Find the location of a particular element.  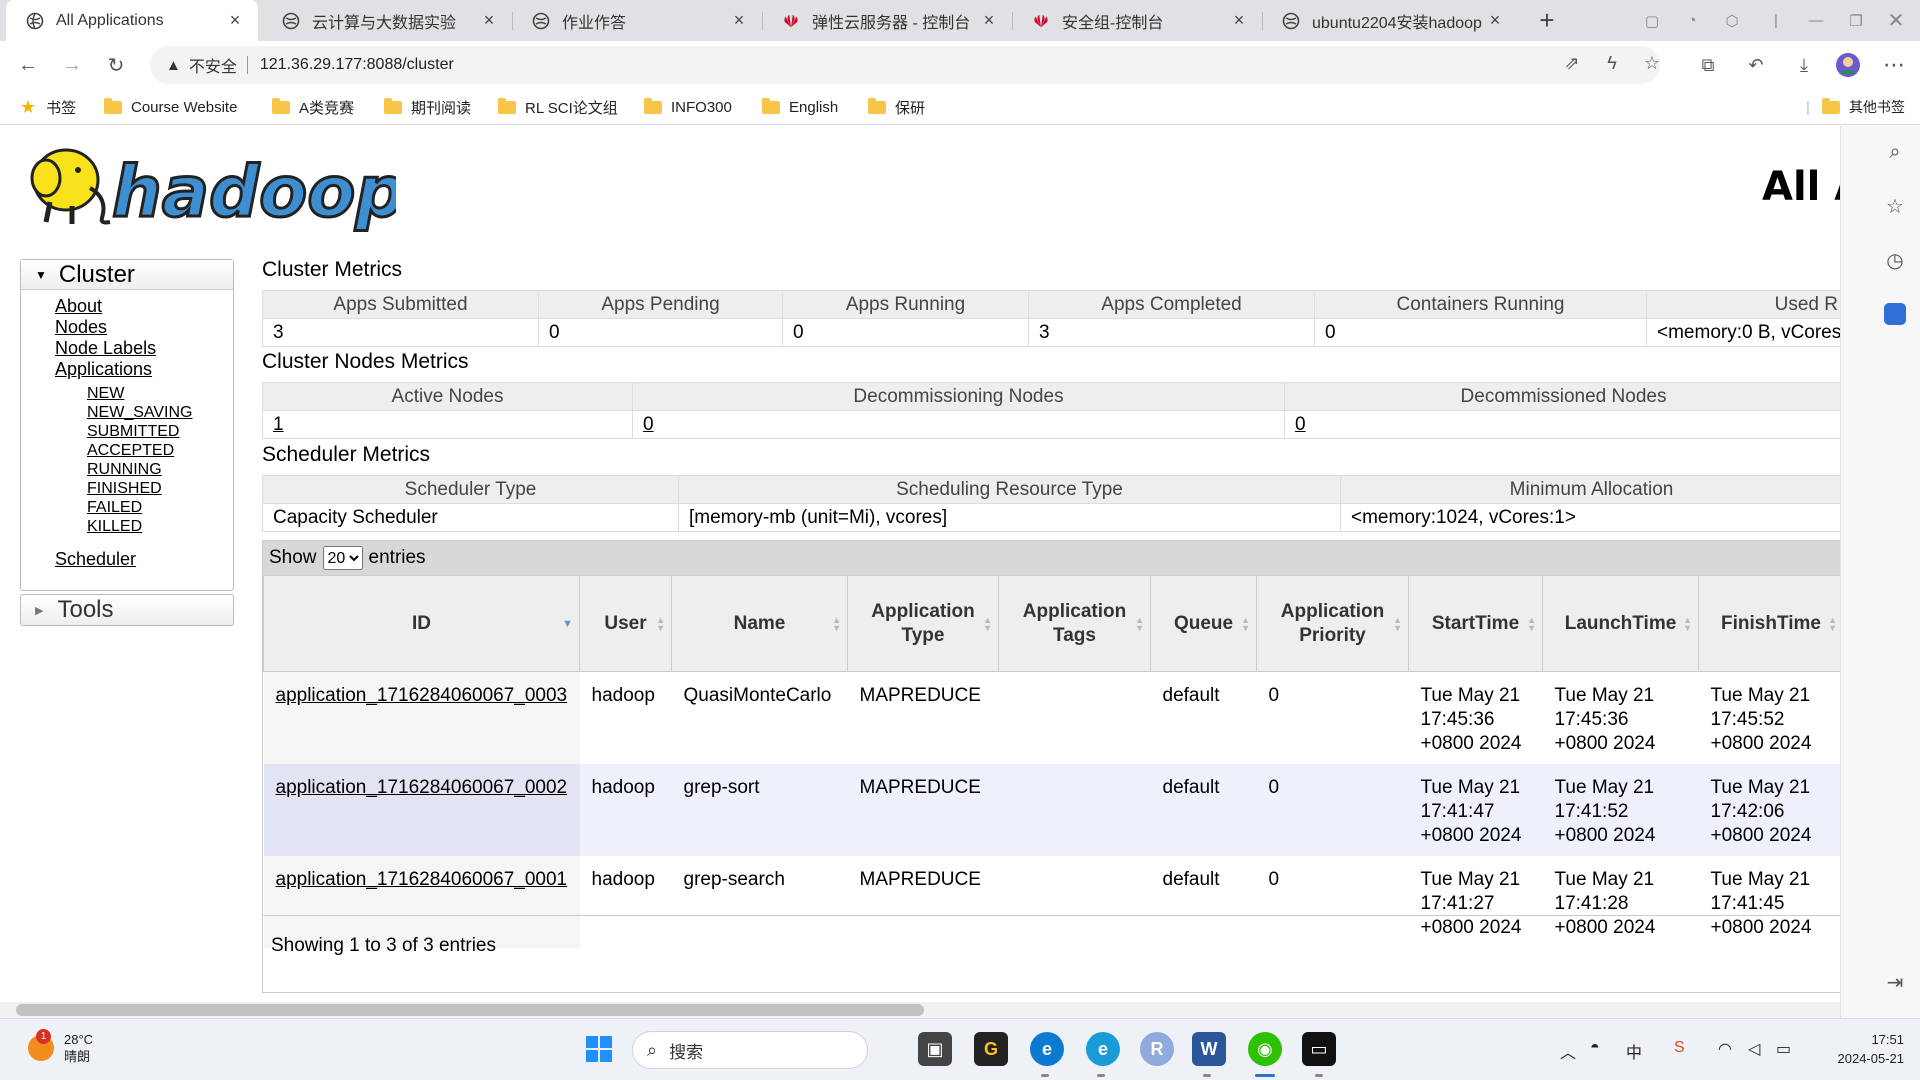

wechat-icon: ◉ is located at coordinates (1265, 1049).